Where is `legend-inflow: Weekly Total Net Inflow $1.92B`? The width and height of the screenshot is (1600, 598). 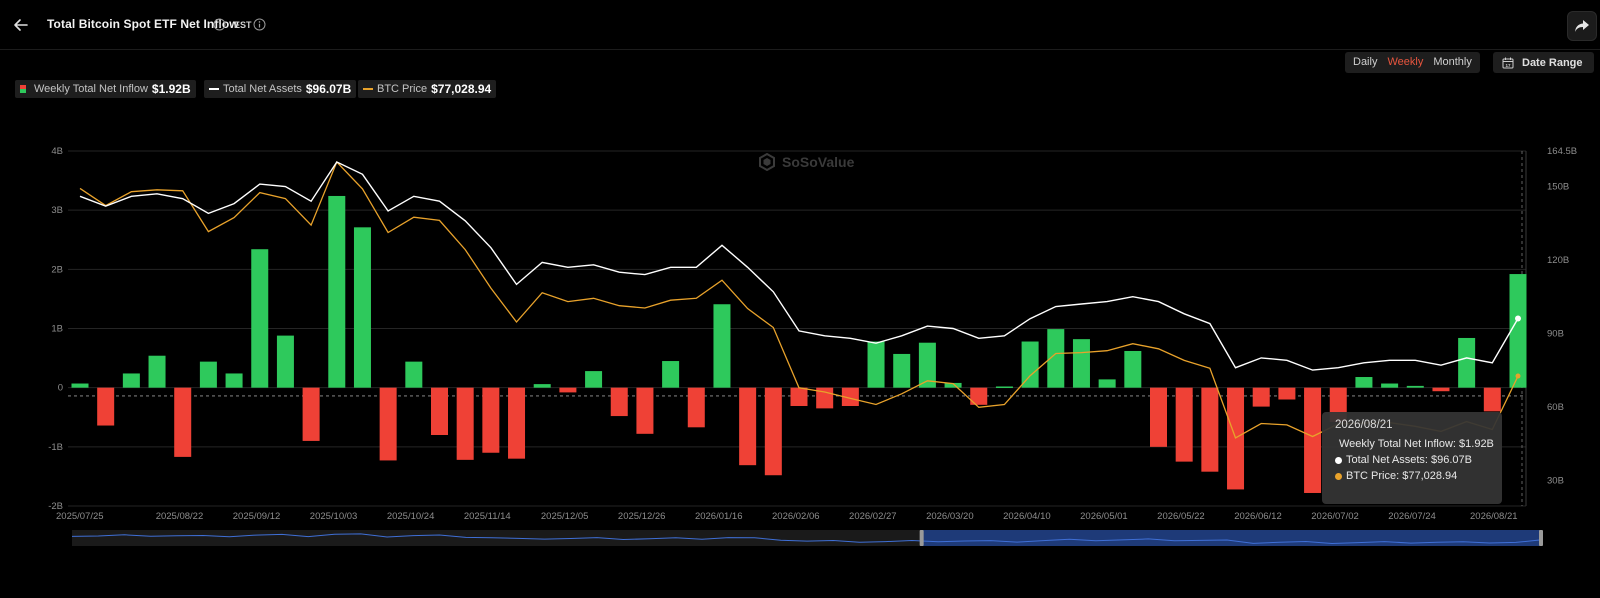
legend-inflow: Weekly Total Net Inflow $1.92B is located at coordinates (105, 89).